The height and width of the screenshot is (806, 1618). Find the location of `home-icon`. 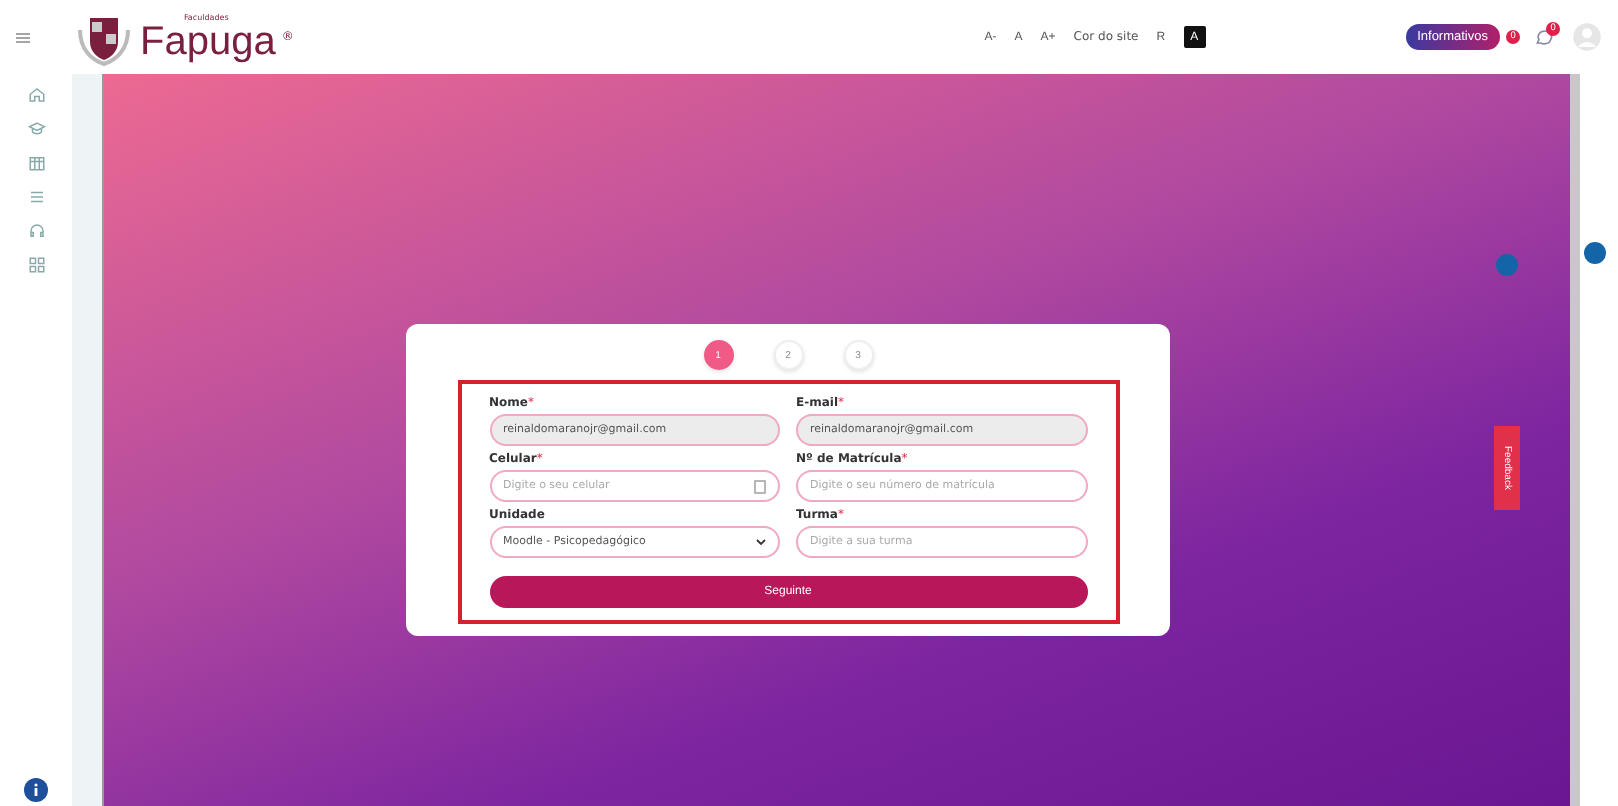

home-icon is located at coordinates (36, 95).